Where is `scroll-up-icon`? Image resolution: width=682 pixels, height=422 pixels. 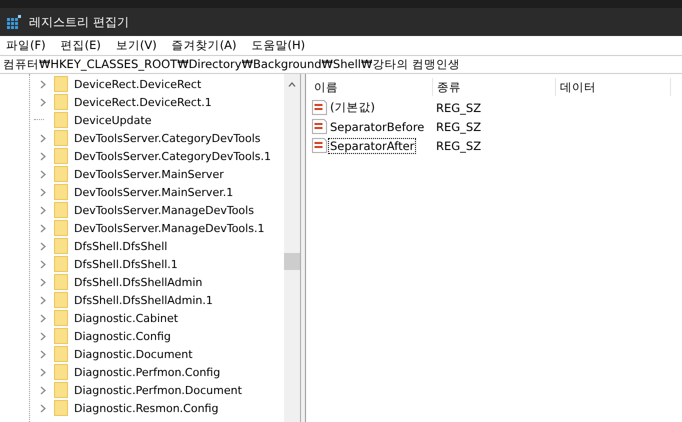 scroll-up-icon is located at coordinates (292, 84).